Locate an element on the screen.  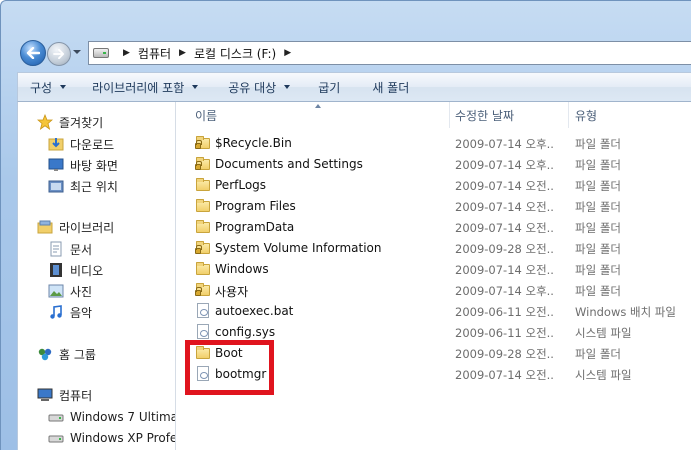
nav-videos: 비디오 is located at coordinates (75, 270).